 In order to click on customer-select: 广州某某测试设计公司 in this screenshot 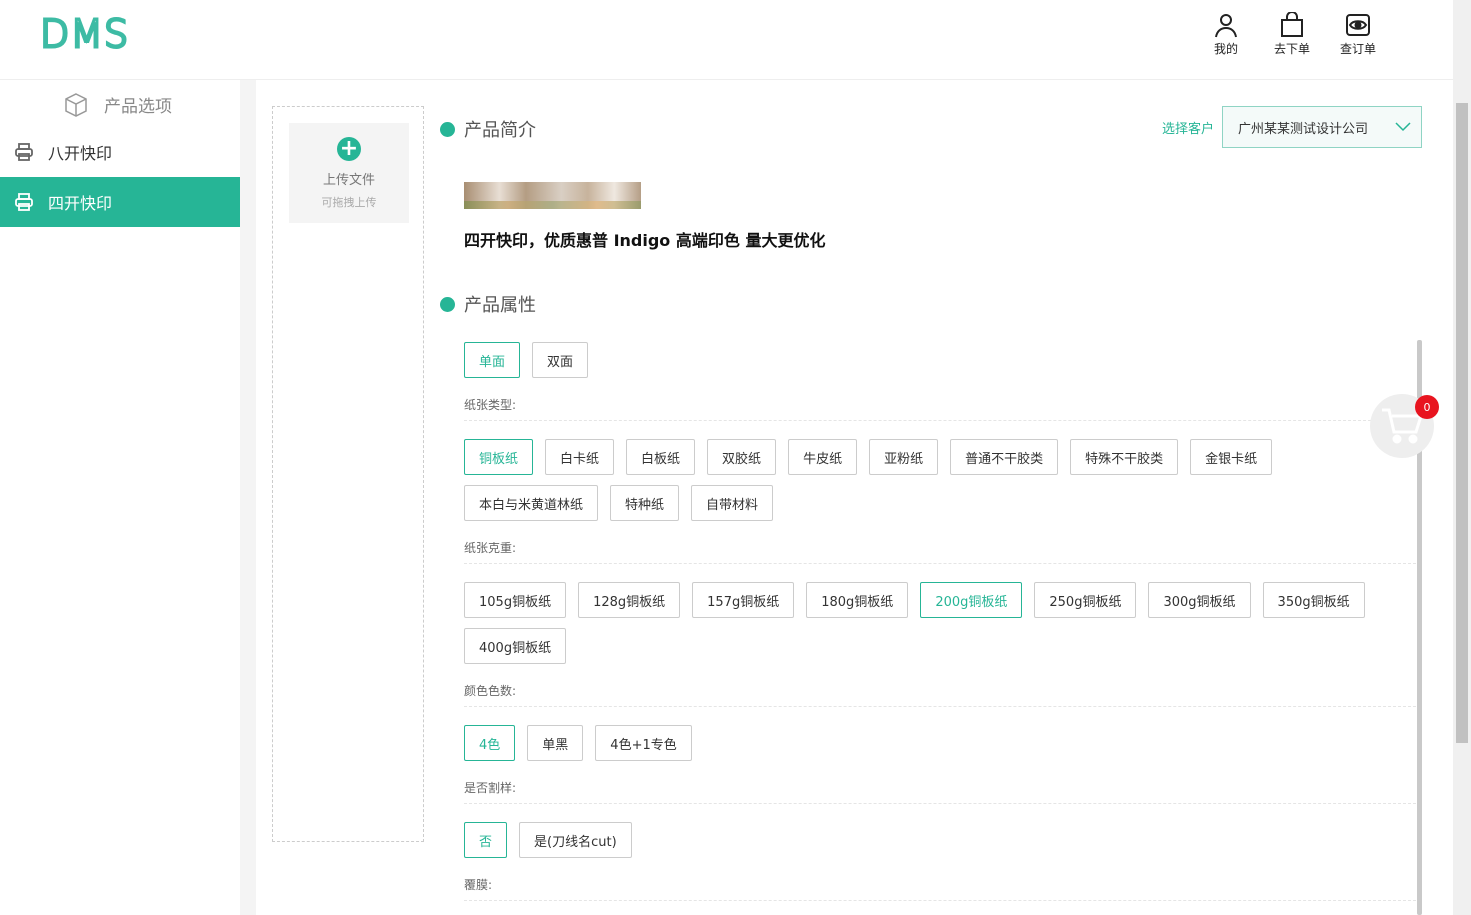, I will do `click(1322, 127)`.